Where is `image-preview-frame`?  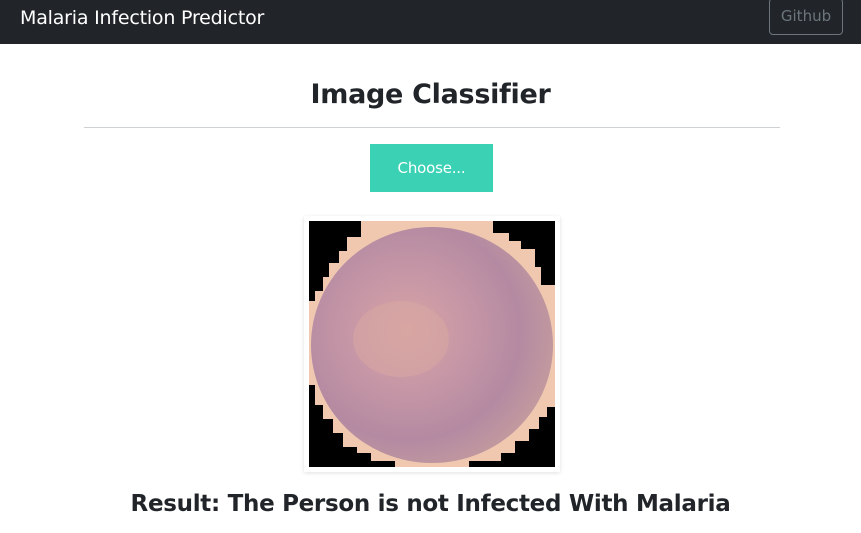 image-preview-frame is located at coordinates (432, 344).